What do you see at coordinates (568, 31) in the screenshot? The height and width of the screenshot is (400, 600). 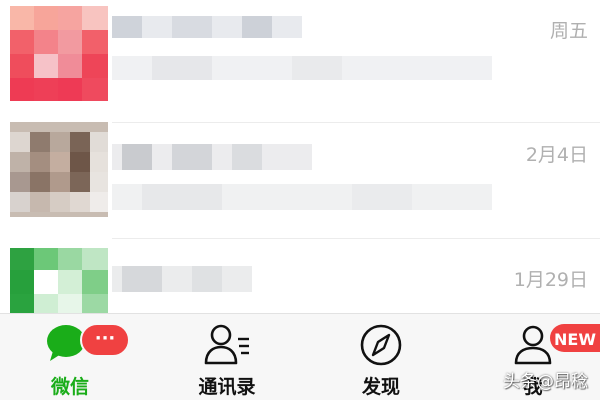 I see `chat-time: 周五` at bounding box center [568, 31].